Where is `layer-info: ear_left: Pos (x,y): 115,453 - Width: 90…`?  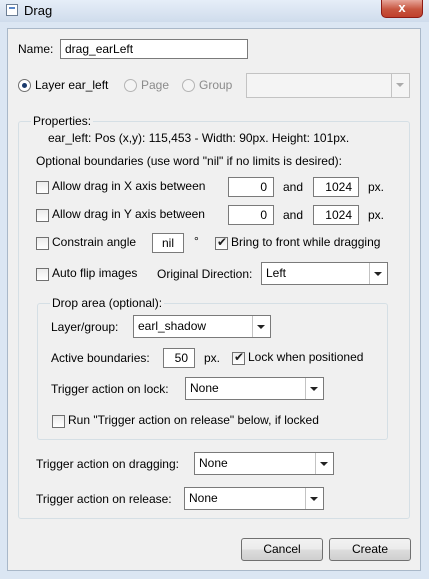
layer-info: ear_left: Pos (x,y): 115,453 - Width: 90… is located at coordinates (199, 138).